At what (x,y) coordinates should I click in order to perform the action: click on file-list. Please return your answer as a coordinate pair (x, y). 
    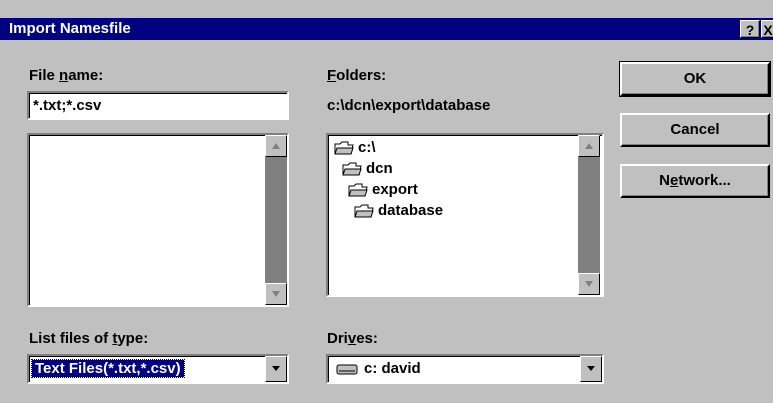
    Looking at the image, I should click on (158, 220).